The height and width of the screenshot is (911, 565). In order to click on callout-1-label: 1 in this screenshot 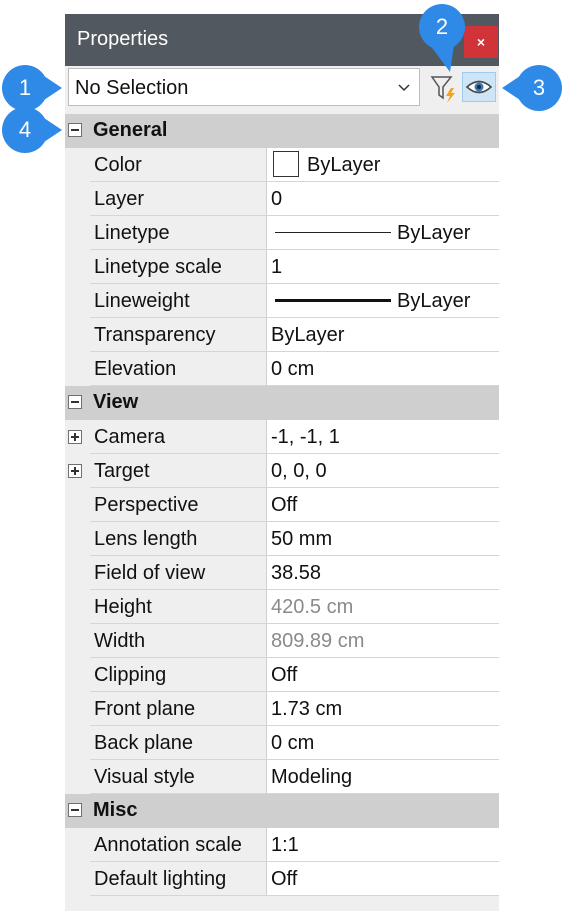, I will do `click(25, 87)`.